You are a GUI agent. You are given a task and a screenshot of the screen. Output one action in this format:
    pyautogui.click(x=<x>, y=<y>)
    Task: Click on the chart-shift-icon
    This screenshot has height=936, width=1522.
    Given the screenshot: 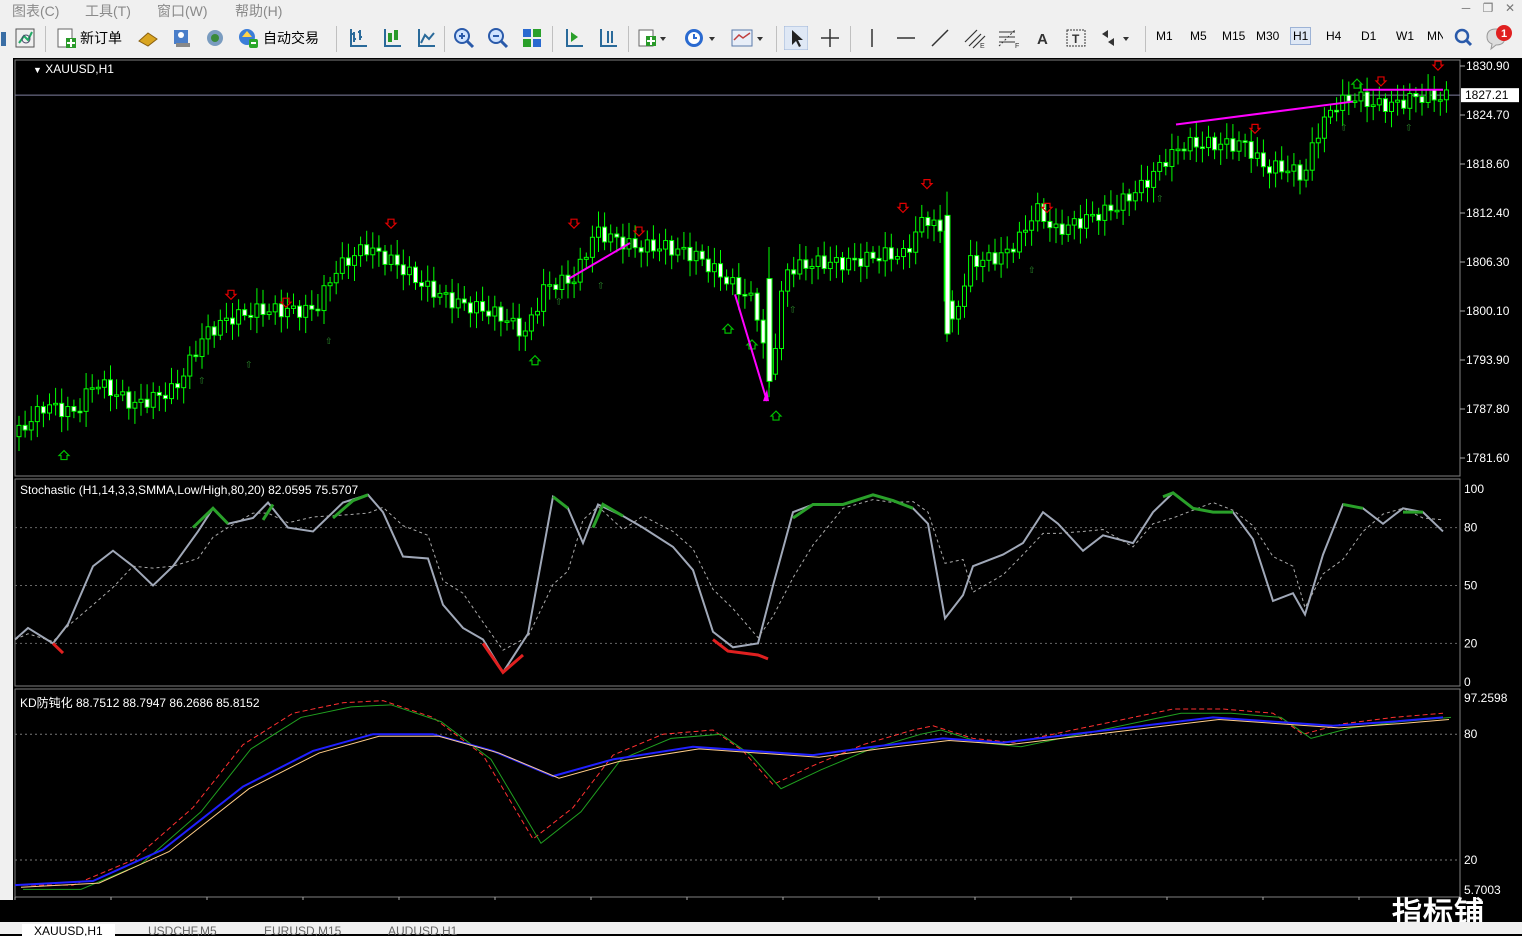 What is the action you would take?
    pyautogui.click(x=608, y=38)
    